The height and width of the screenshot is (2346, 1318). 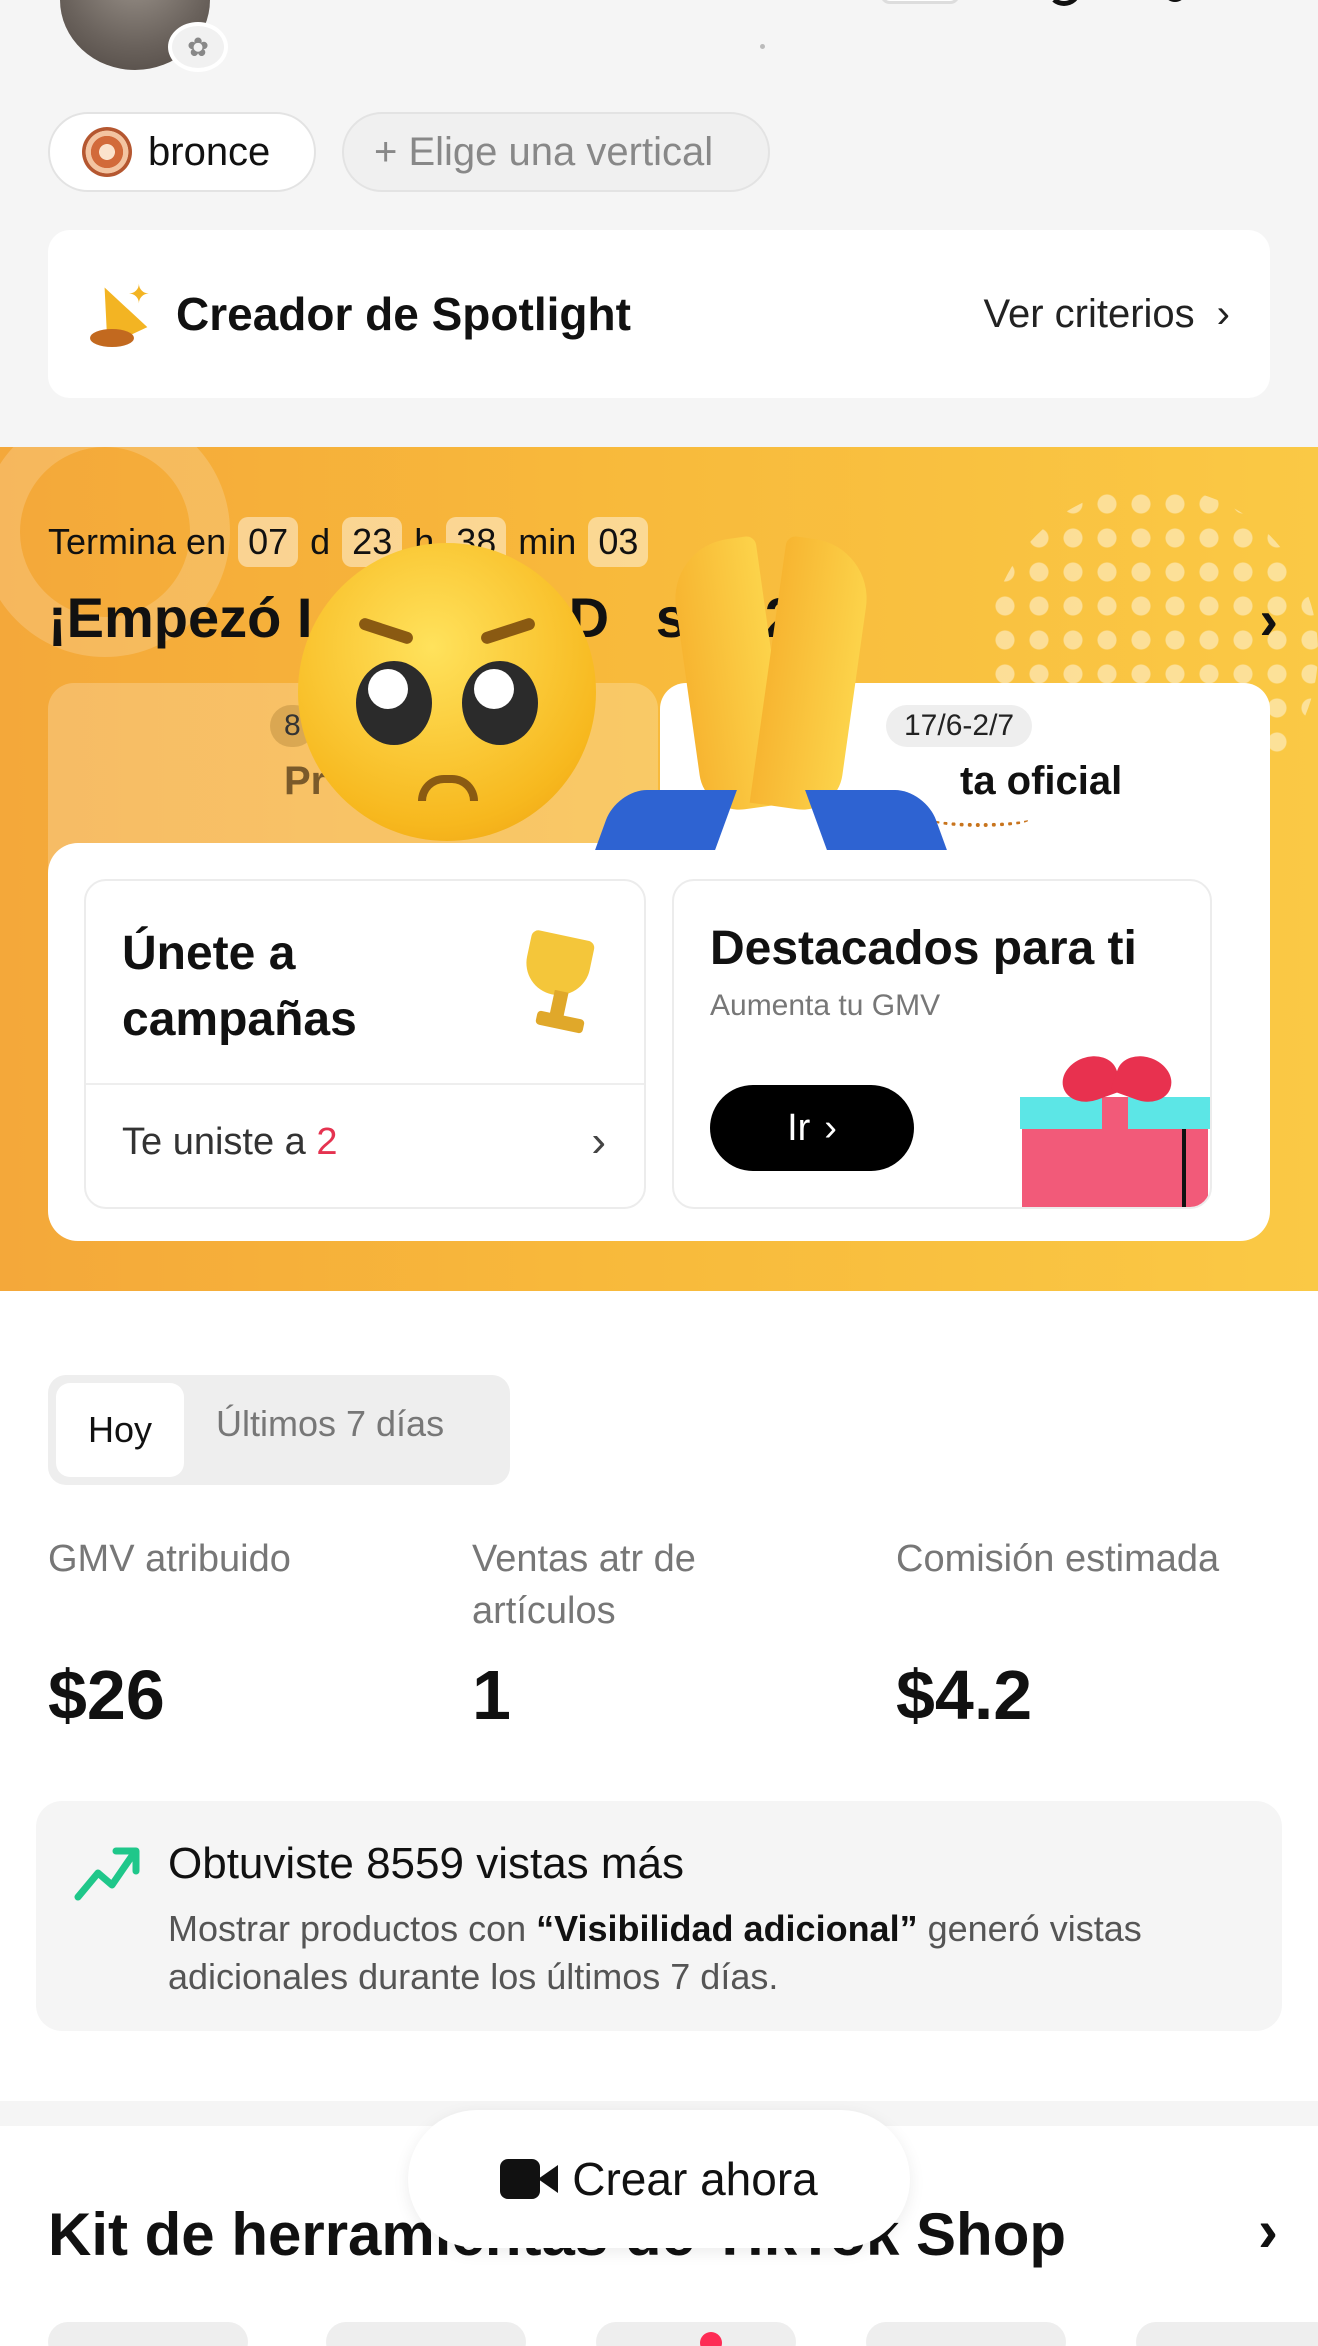 What do you see at coordinates (330, 1424) in the screenshot?
I see `tab-last-7-days: Últimos 7 días` at bounding box center [330, 1424].